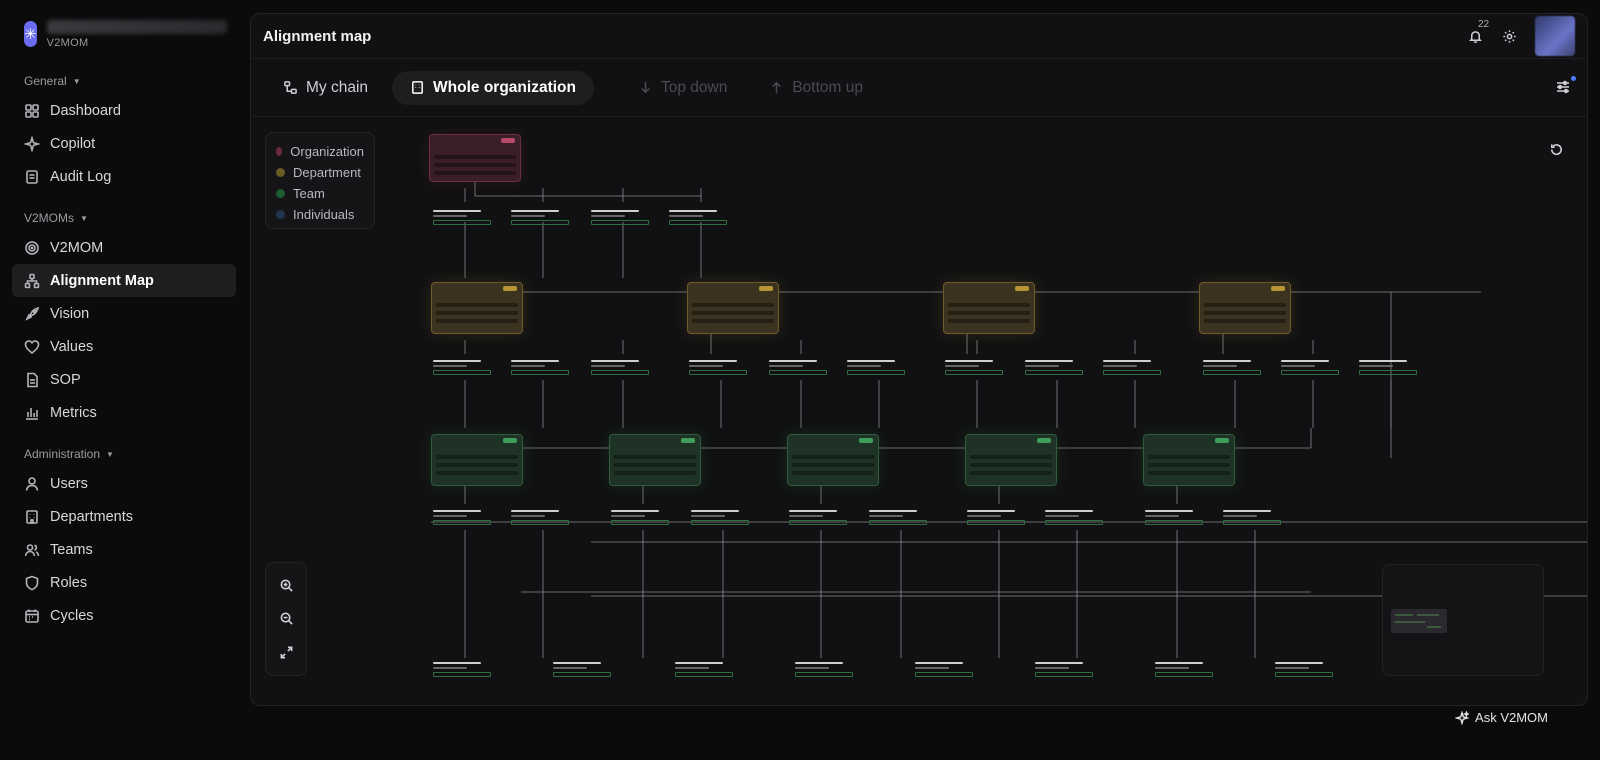 Image resolution: width=1600 pixels, height=760 pixels. Describe the element at coordinates (124, 483) in the screenshot. I see `sidebar-item-users: Users` at that location.